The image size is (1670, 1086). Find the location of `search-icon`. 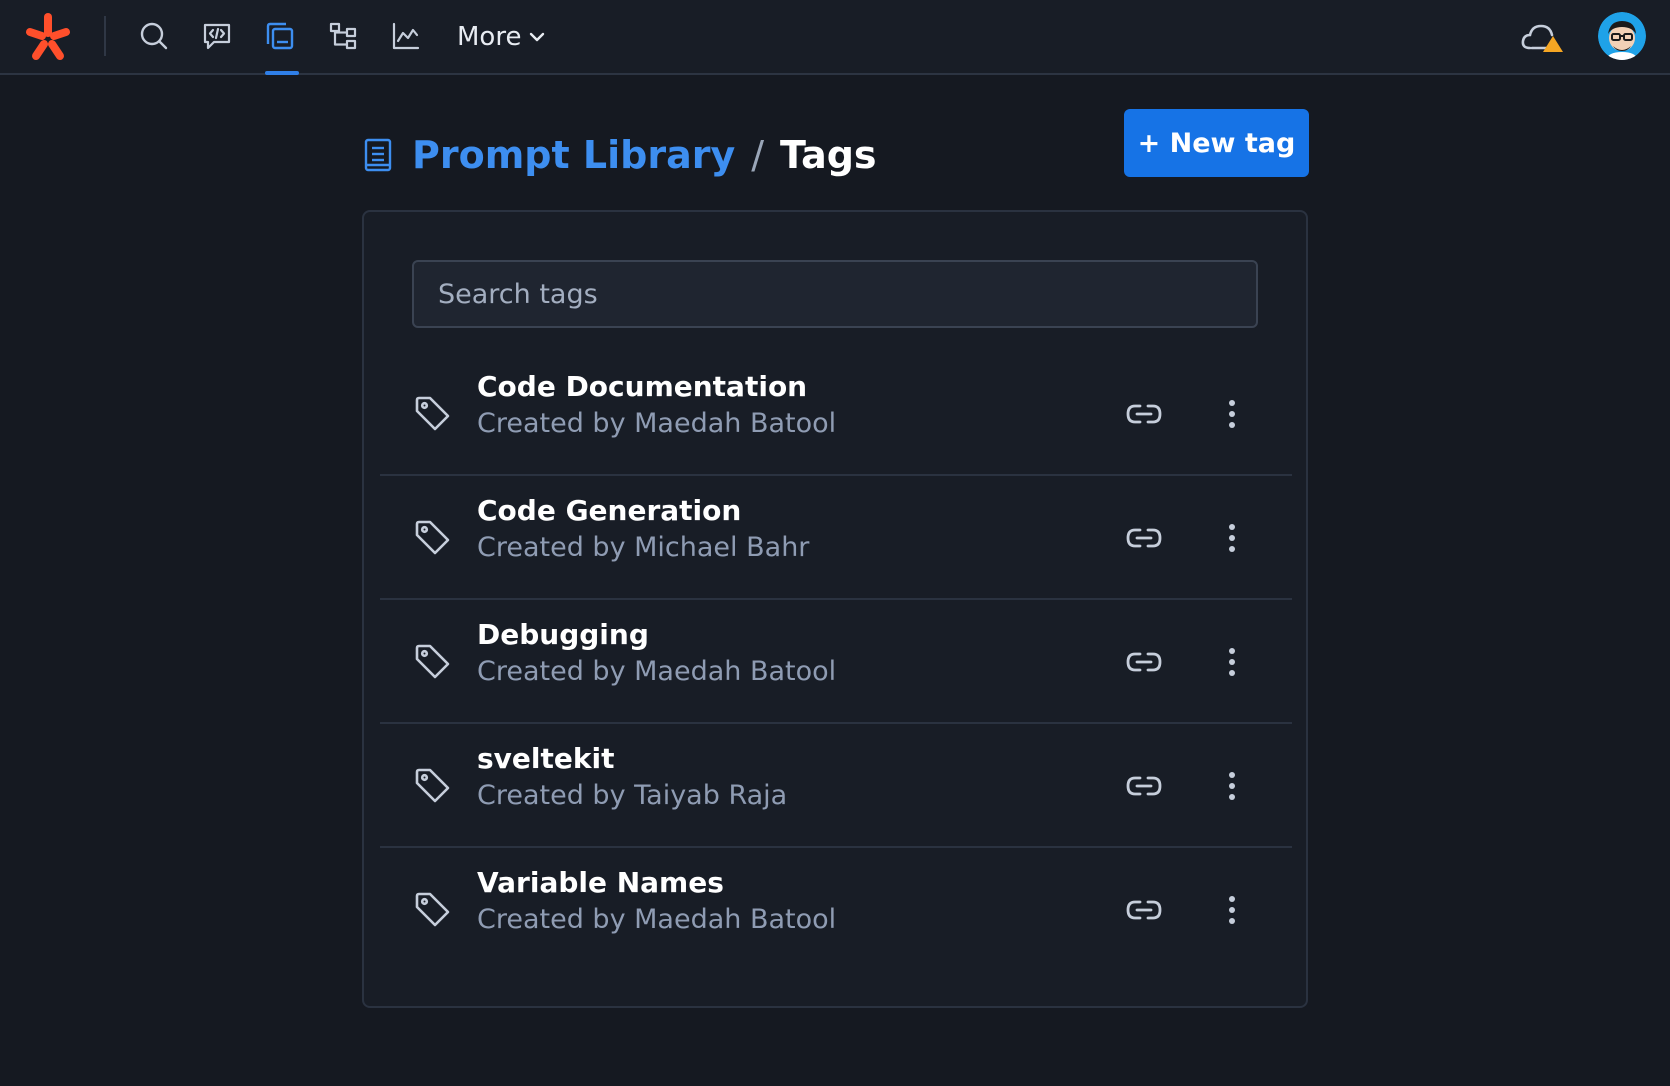

search-icon is located at coordinates (154, 36).